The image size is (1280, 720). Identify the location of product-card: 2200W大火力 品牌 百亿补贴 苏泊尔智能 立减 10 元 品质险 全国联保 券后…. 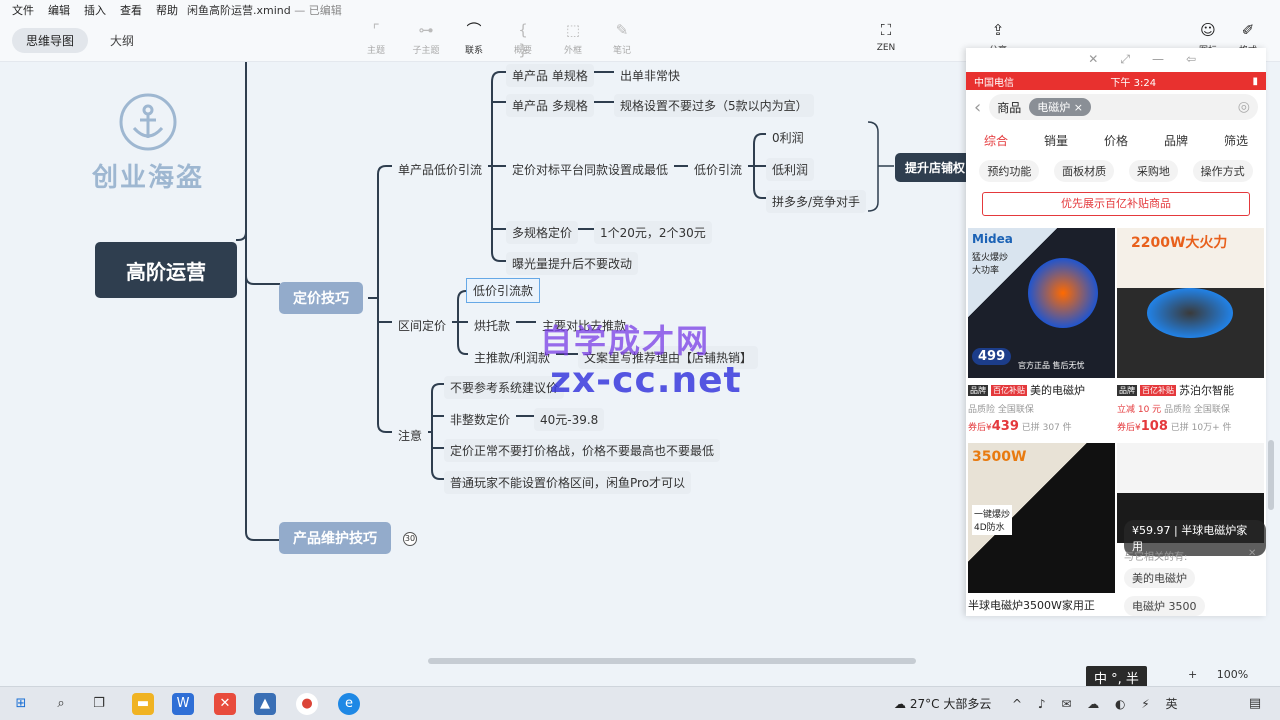
(1190, 331).